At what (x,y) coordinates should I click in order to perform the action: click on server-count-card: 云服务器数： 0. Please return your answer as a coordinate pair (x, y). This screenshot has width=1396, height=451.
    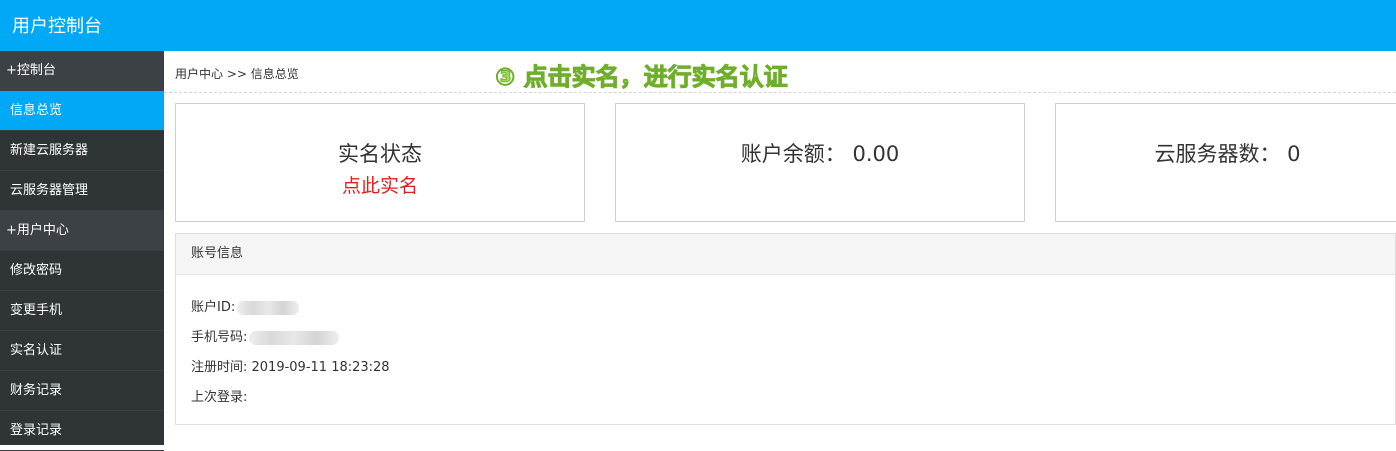
    Looking at the image, I should click on (1225, 162).